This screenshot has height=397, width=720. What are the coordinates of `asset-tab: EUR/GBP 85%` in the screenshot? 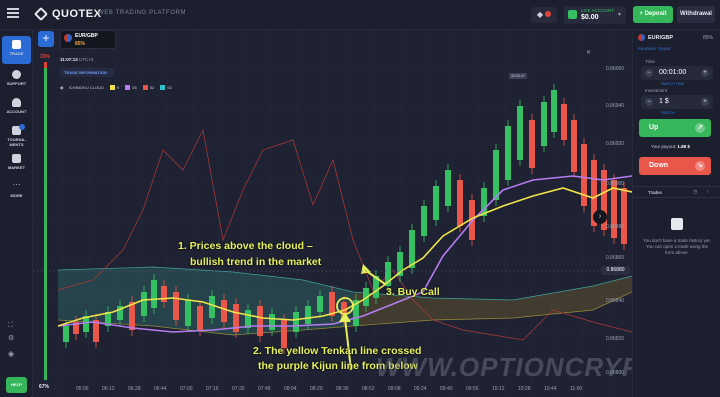 It's located at (88, 39).